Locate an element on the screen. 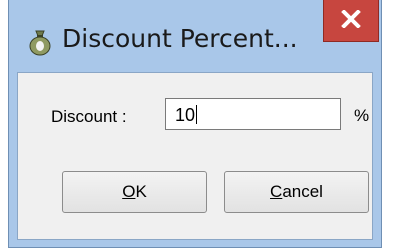  discount-label: Discount : is located at coordinates (89, 116).